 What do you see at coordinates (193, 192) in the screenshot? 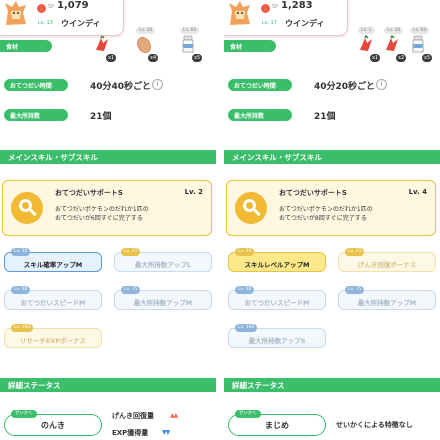
I see `main-skill-level: Lv. 2` at bounding box center [193, 192].